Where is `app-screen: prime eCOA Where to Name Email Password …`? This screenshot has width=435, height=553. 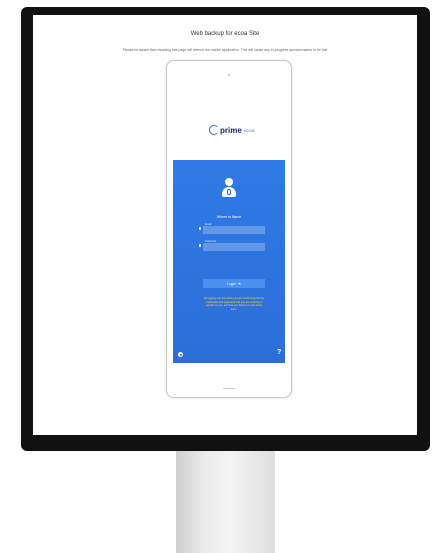
app-screen: prime eCOA Where to Name Email Password … is located at coordinates (229, 234).